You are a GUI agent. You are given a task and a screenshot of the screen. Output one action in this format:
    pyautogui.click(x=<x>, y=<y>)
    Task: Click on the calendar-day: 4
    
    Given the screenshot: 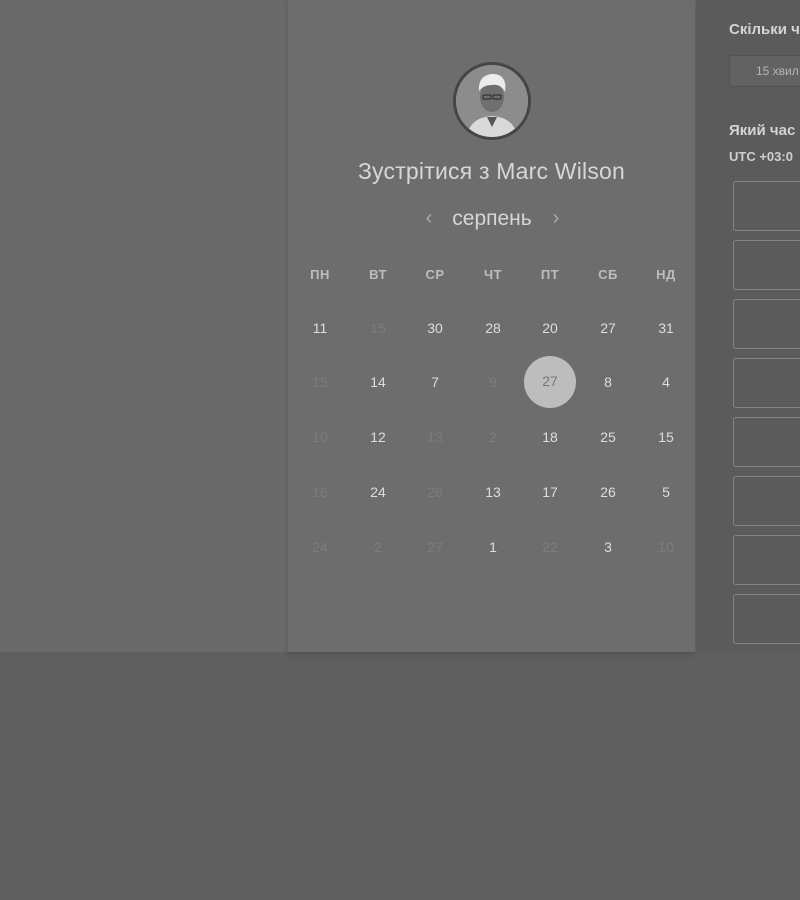 What is the action you would take?
    pyautogui.click(x=666, y=382)
    